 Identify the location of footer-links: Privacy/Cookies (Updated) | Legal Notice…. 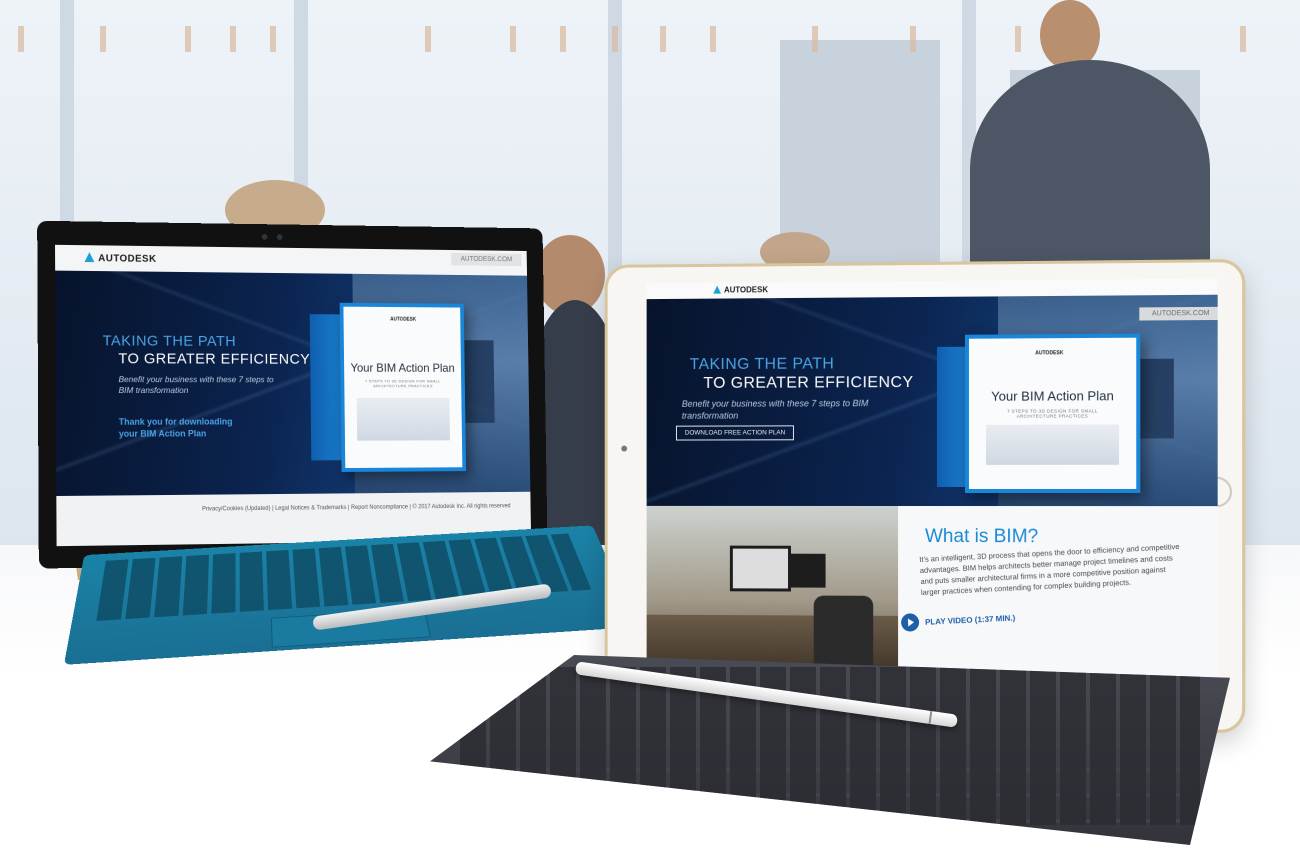
(356, 507).